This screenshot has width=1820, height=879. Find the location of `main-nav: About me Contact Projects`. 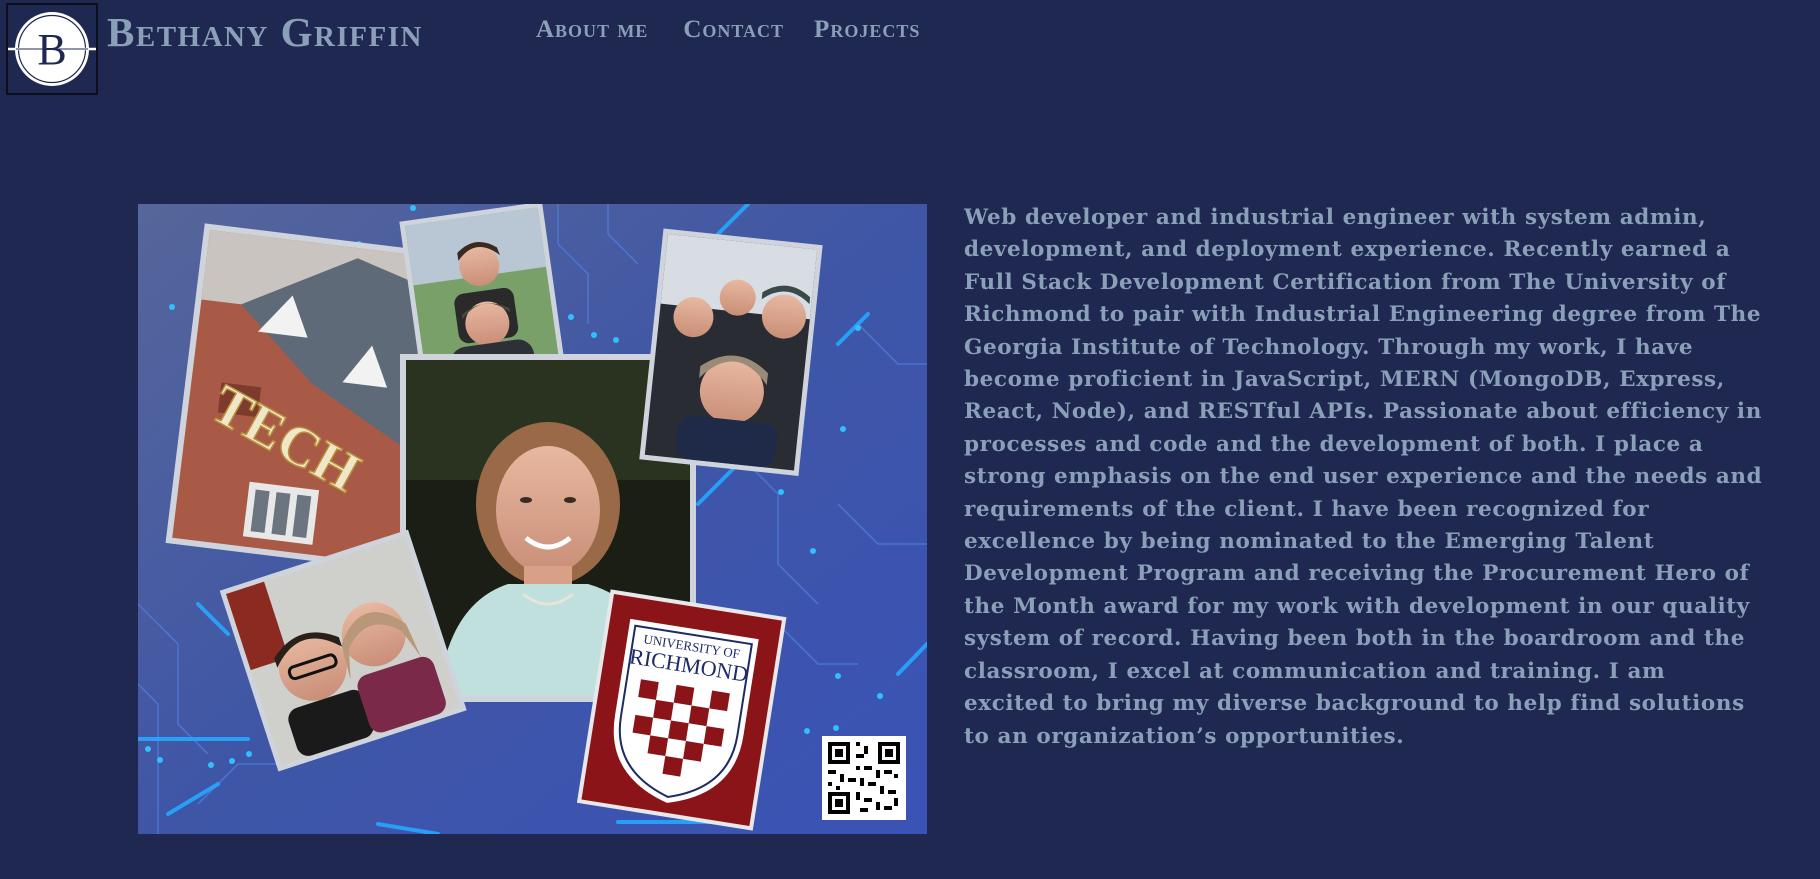

main-nav: About me Contact Projects is located at coordinates (728, 30).